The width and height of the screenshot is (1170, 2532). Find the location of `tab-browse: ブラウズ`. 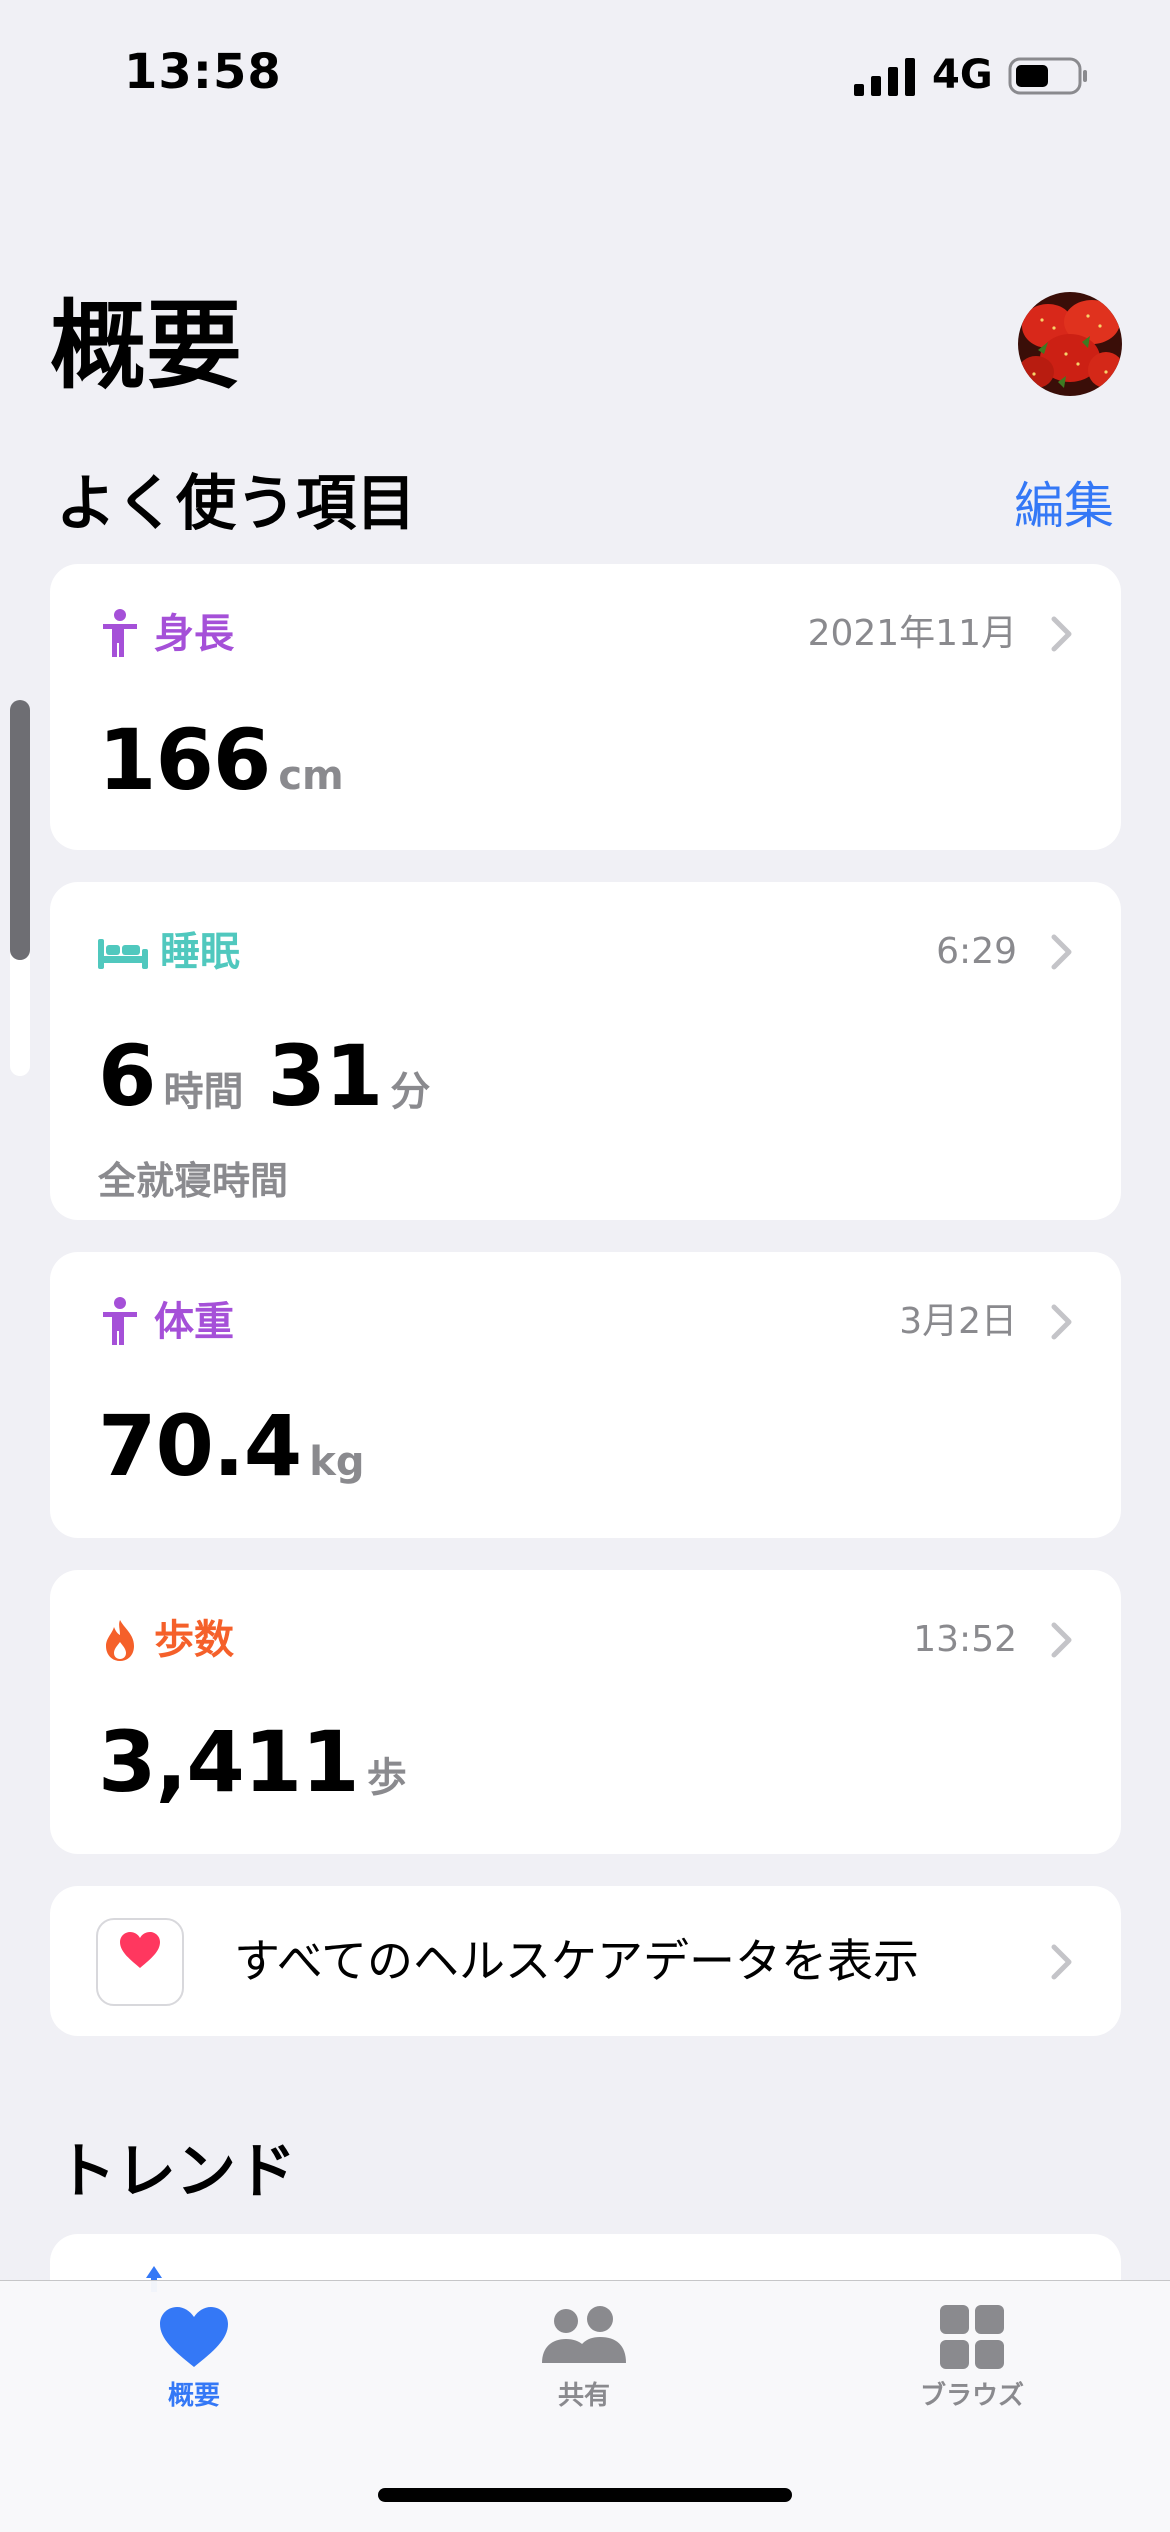

tab-browse: ブラウズ is located at coordinates (972, 2358).